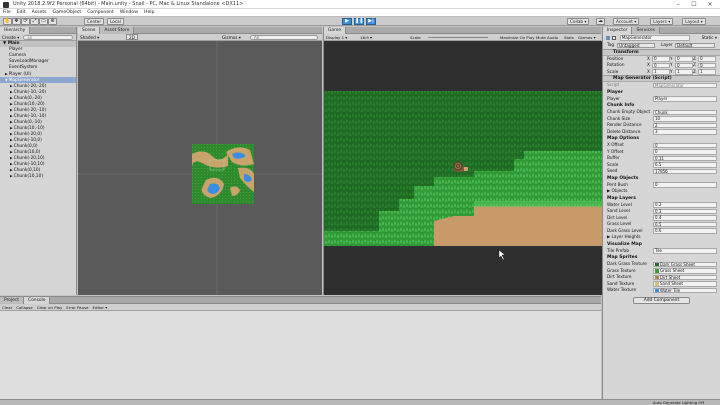 Image resolution: width=720 pixels, height=405 pixels. What do you see at coordinates (685, 218) in the screenshot?
I see `field-value-input: 0.4` at bounding box center [685, 218].